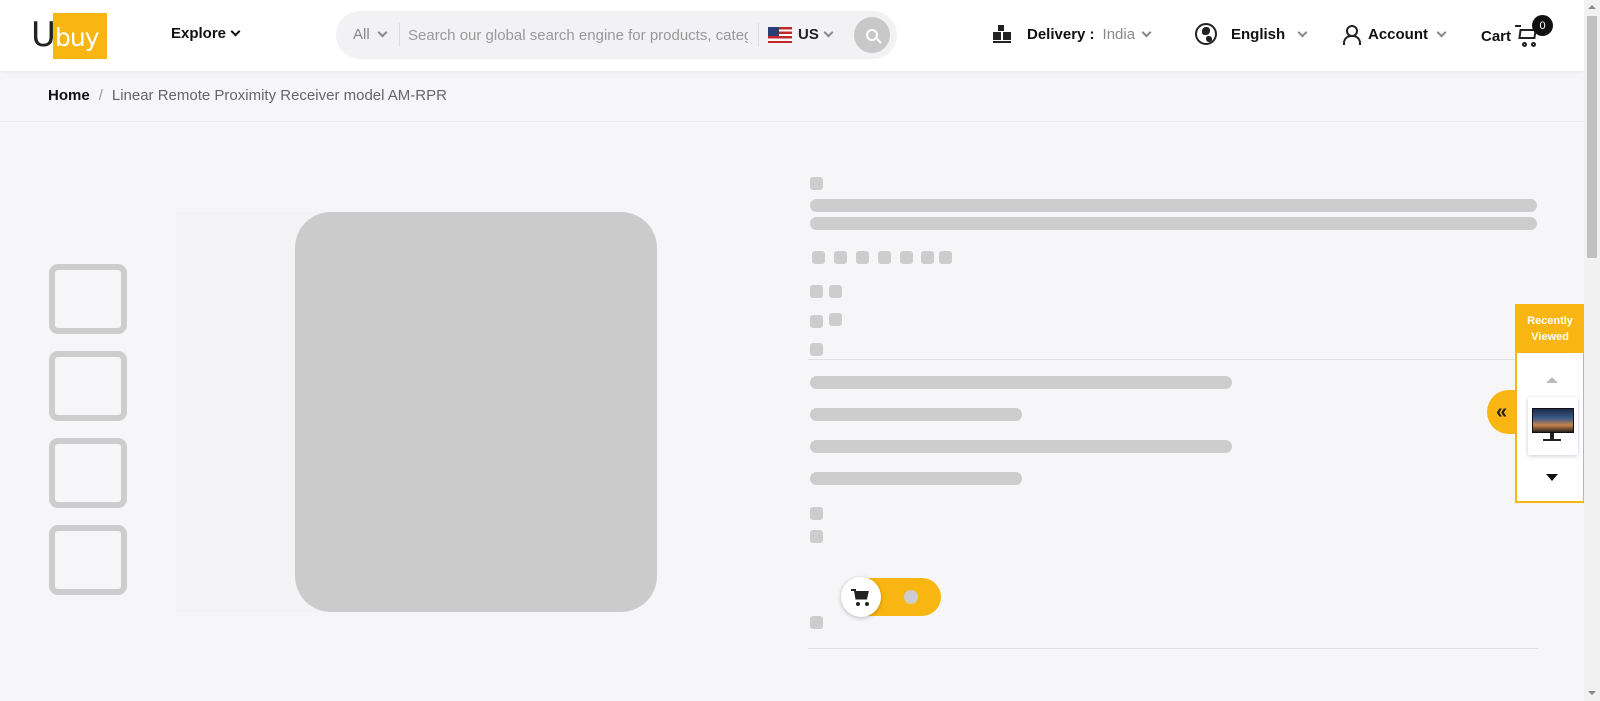 Image resolution: width=1600 pixels, height=701 pixels. What do you see at coordinates (780, 34) in the screenshot?
I see `us-flag-icon` at bounding box center [780, 34].